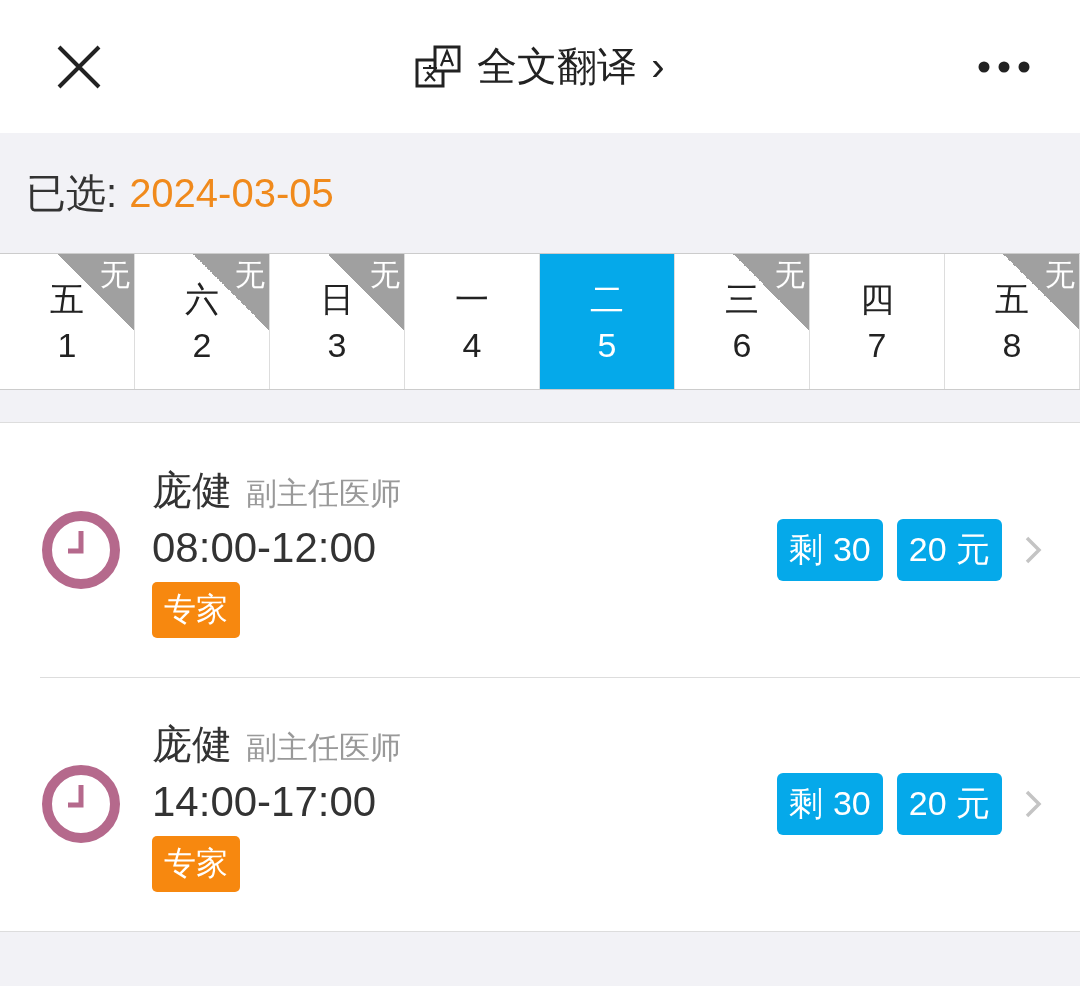  What do you see at coordinates (1004, 66) in the screenshot?
I see `more-icon` at bounding box center [1004, 66].